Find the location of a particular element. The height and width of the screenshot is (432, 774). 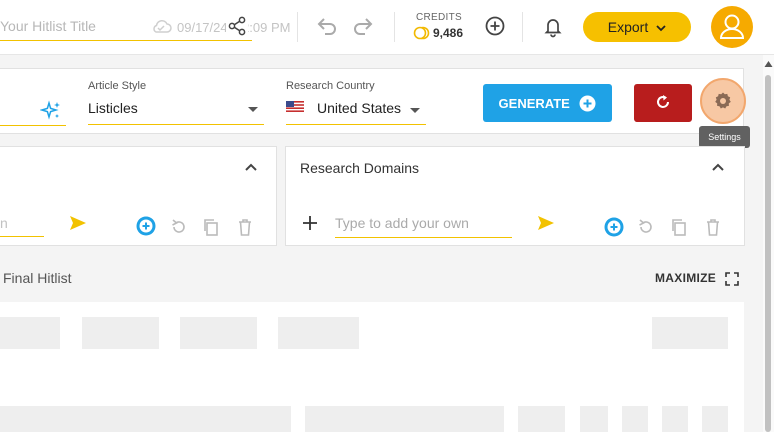

article-style-underline is located at coordinates (176, 124).